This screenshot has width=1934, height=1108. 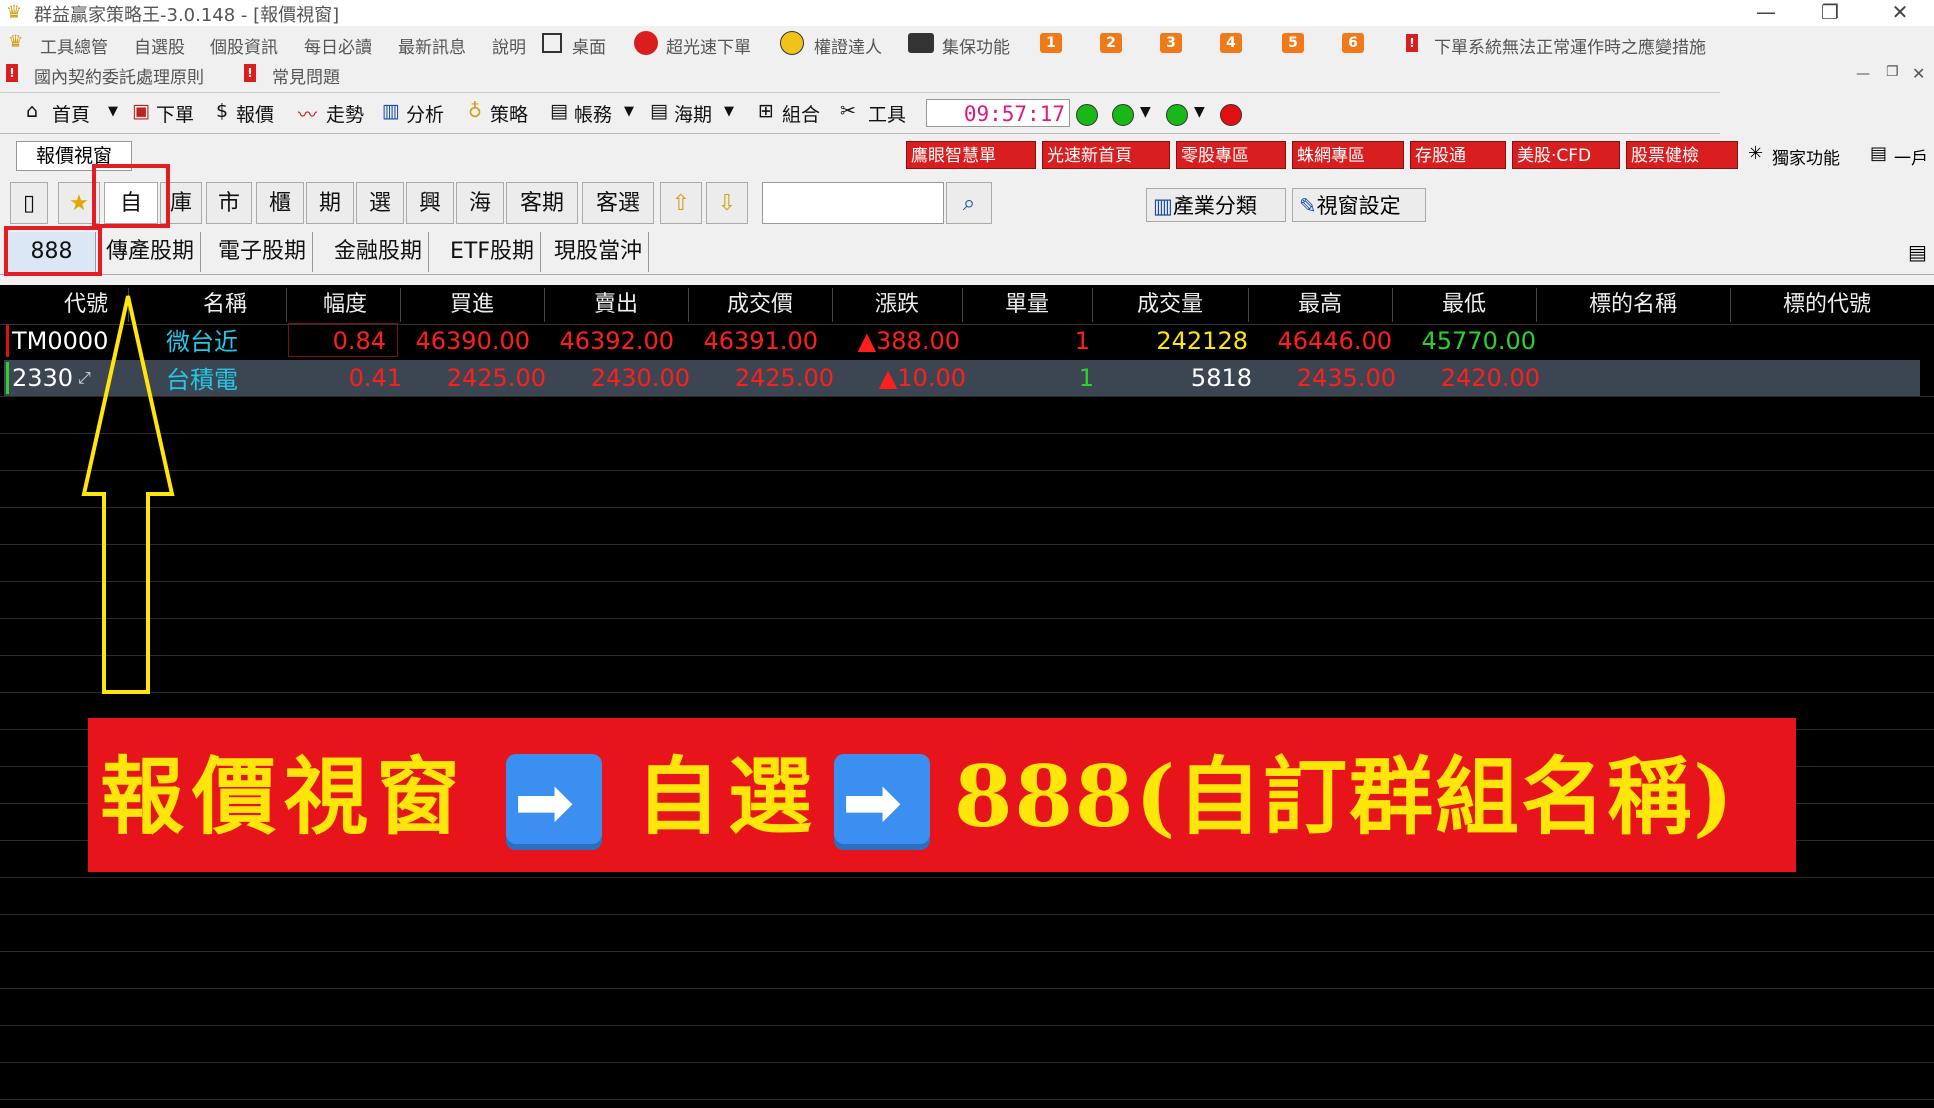 I want to click on group-tab-financial: 金融股期, so click(x=379, y=252).